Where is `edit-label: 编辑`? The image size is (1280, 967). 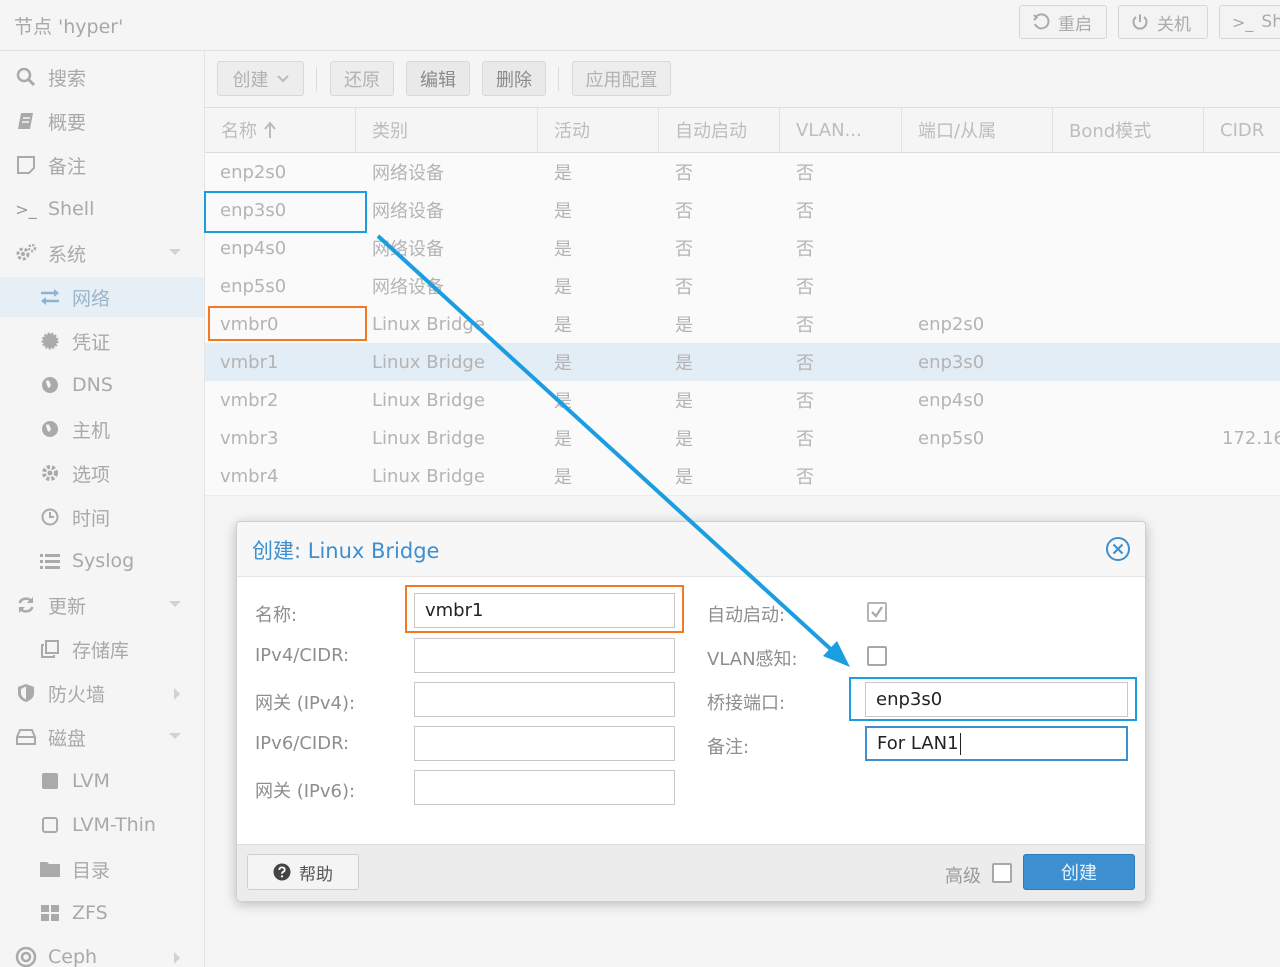 edit-label: 编辑 is located at coordinates (438, 80).